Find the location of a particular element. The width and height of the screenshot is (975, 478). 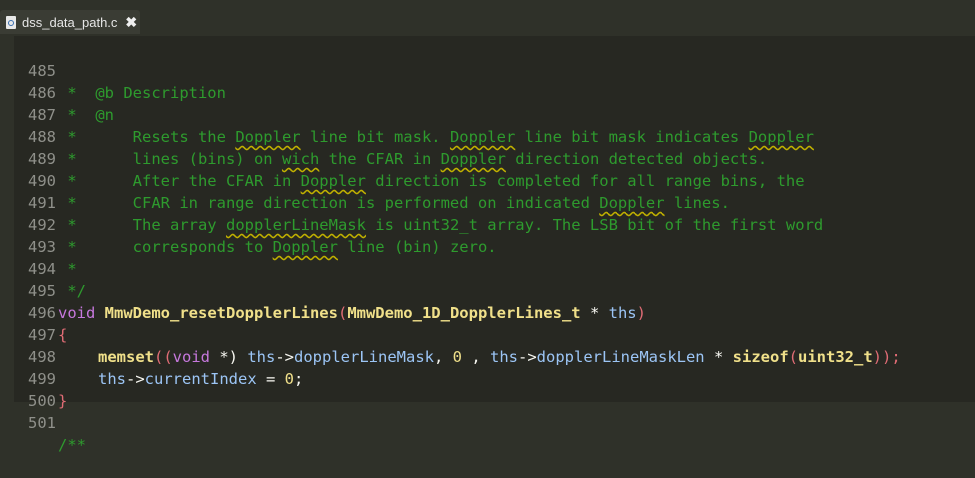

tab-label: dss_data_path.c is located at coordinates (70, 22).